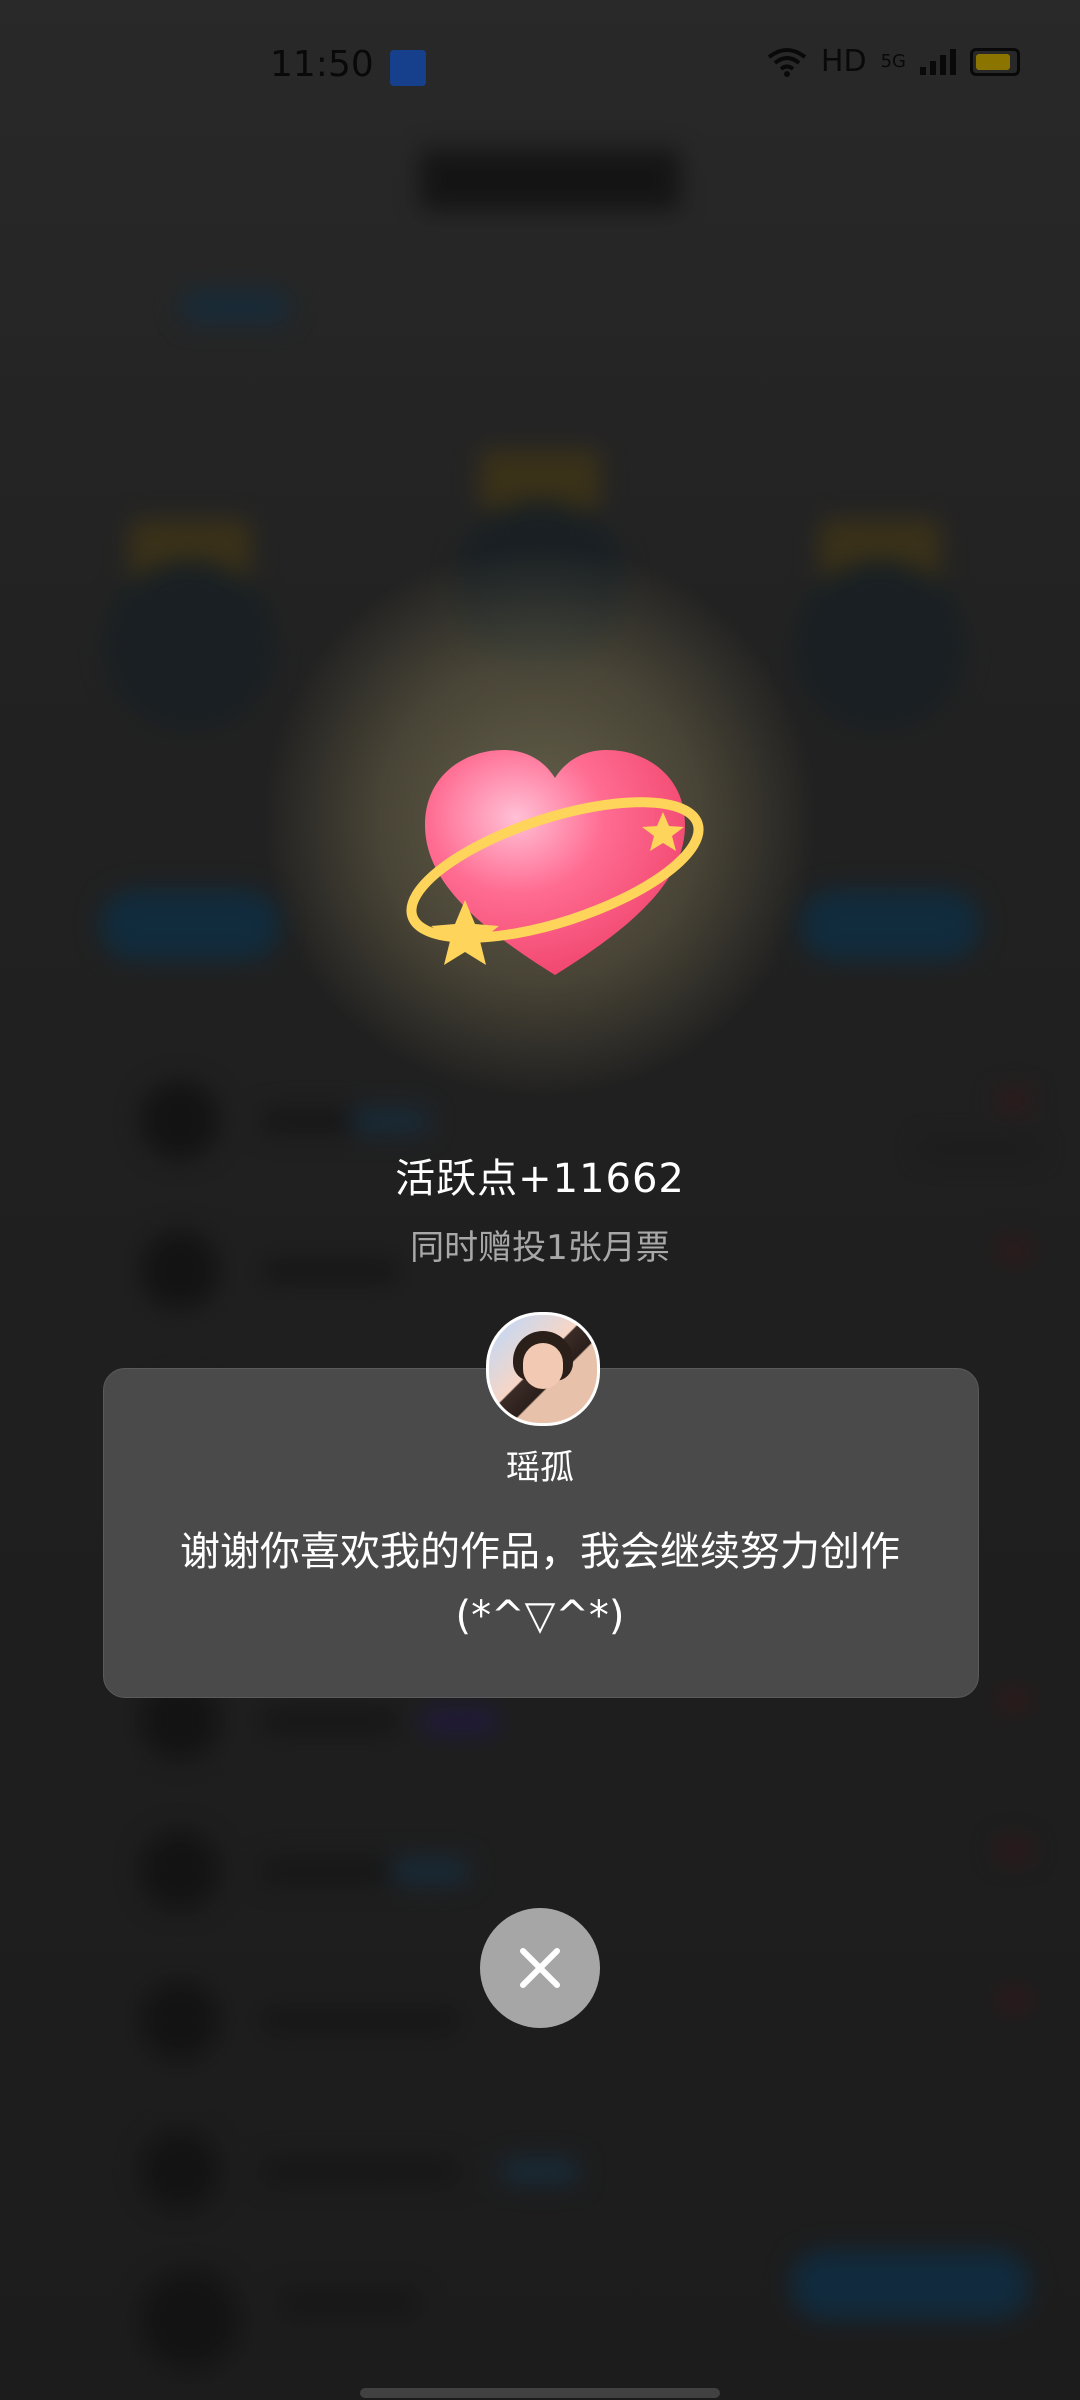 The height and width of the screenshot is (2400, 1080). I want to click on avatar-face, so click(543, 1366).